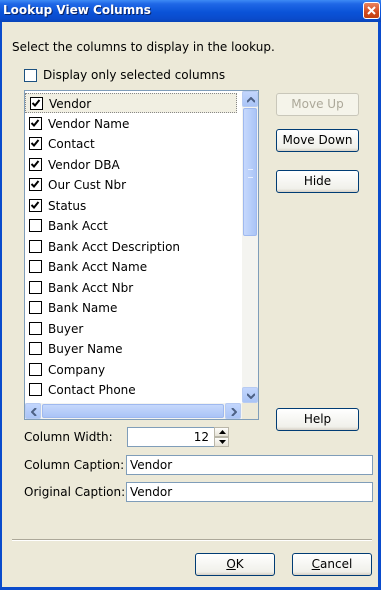  What do you see at coordinates (336, 564) in the screenshot?
I see `cancel-label-rest: ancel` at bounding box center [336, 564].